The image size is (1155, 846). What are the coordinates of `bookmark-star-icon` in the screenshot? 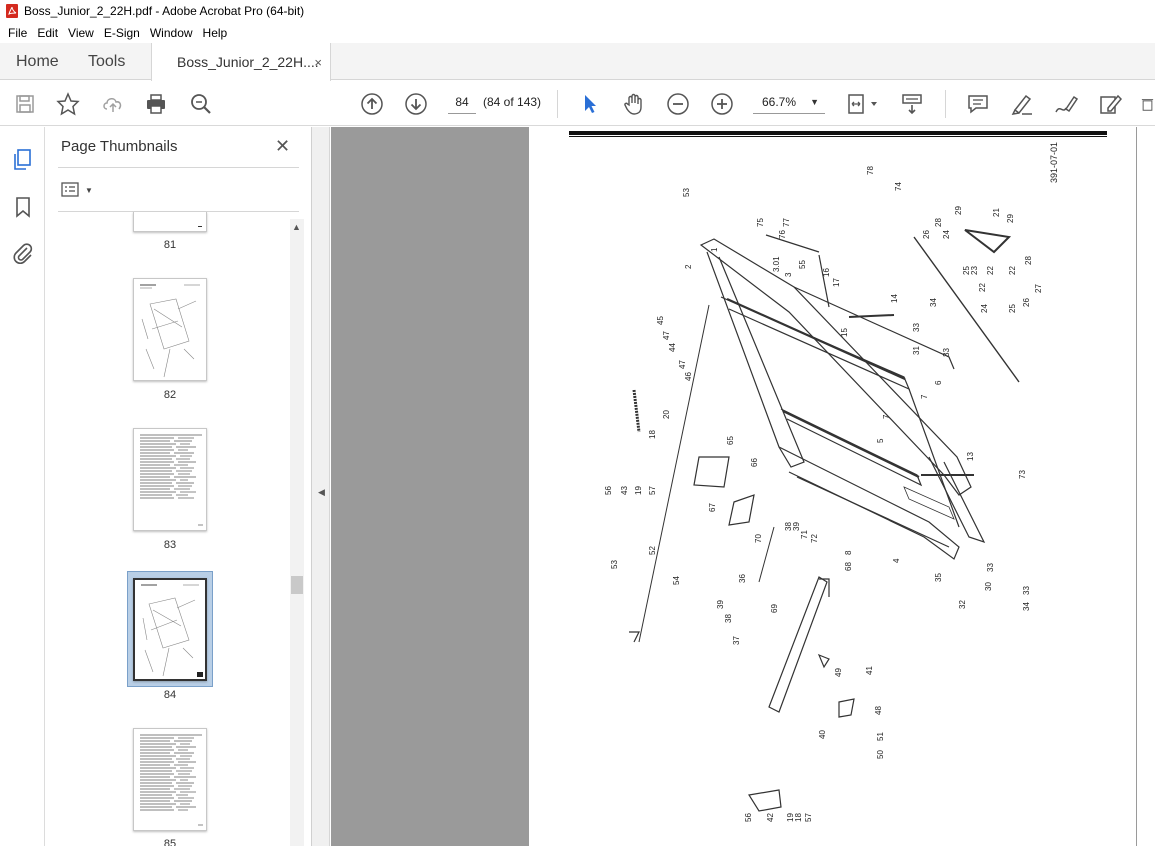 It's located at (68, 104).